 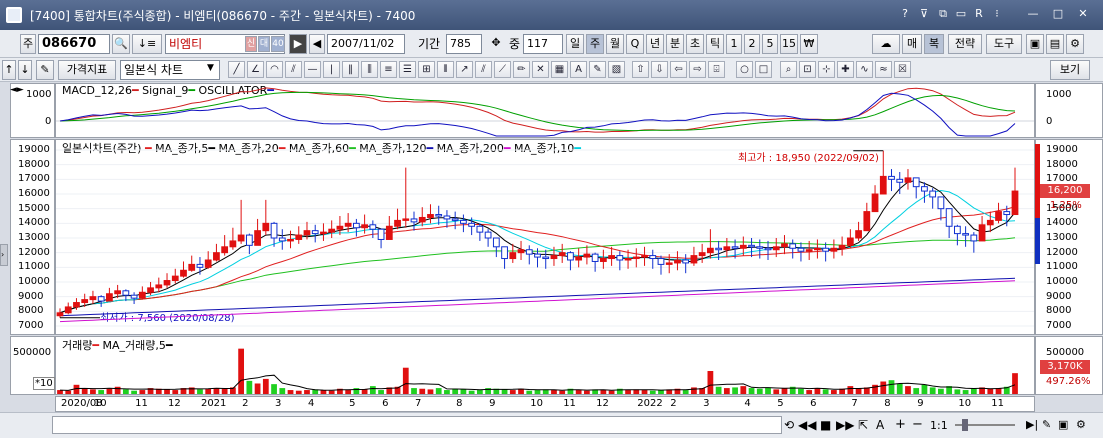 What do you see at coordinates (789, 425) in the screenshot?
I see `reset-icon: ⟲` at bounding box center [789, 425].